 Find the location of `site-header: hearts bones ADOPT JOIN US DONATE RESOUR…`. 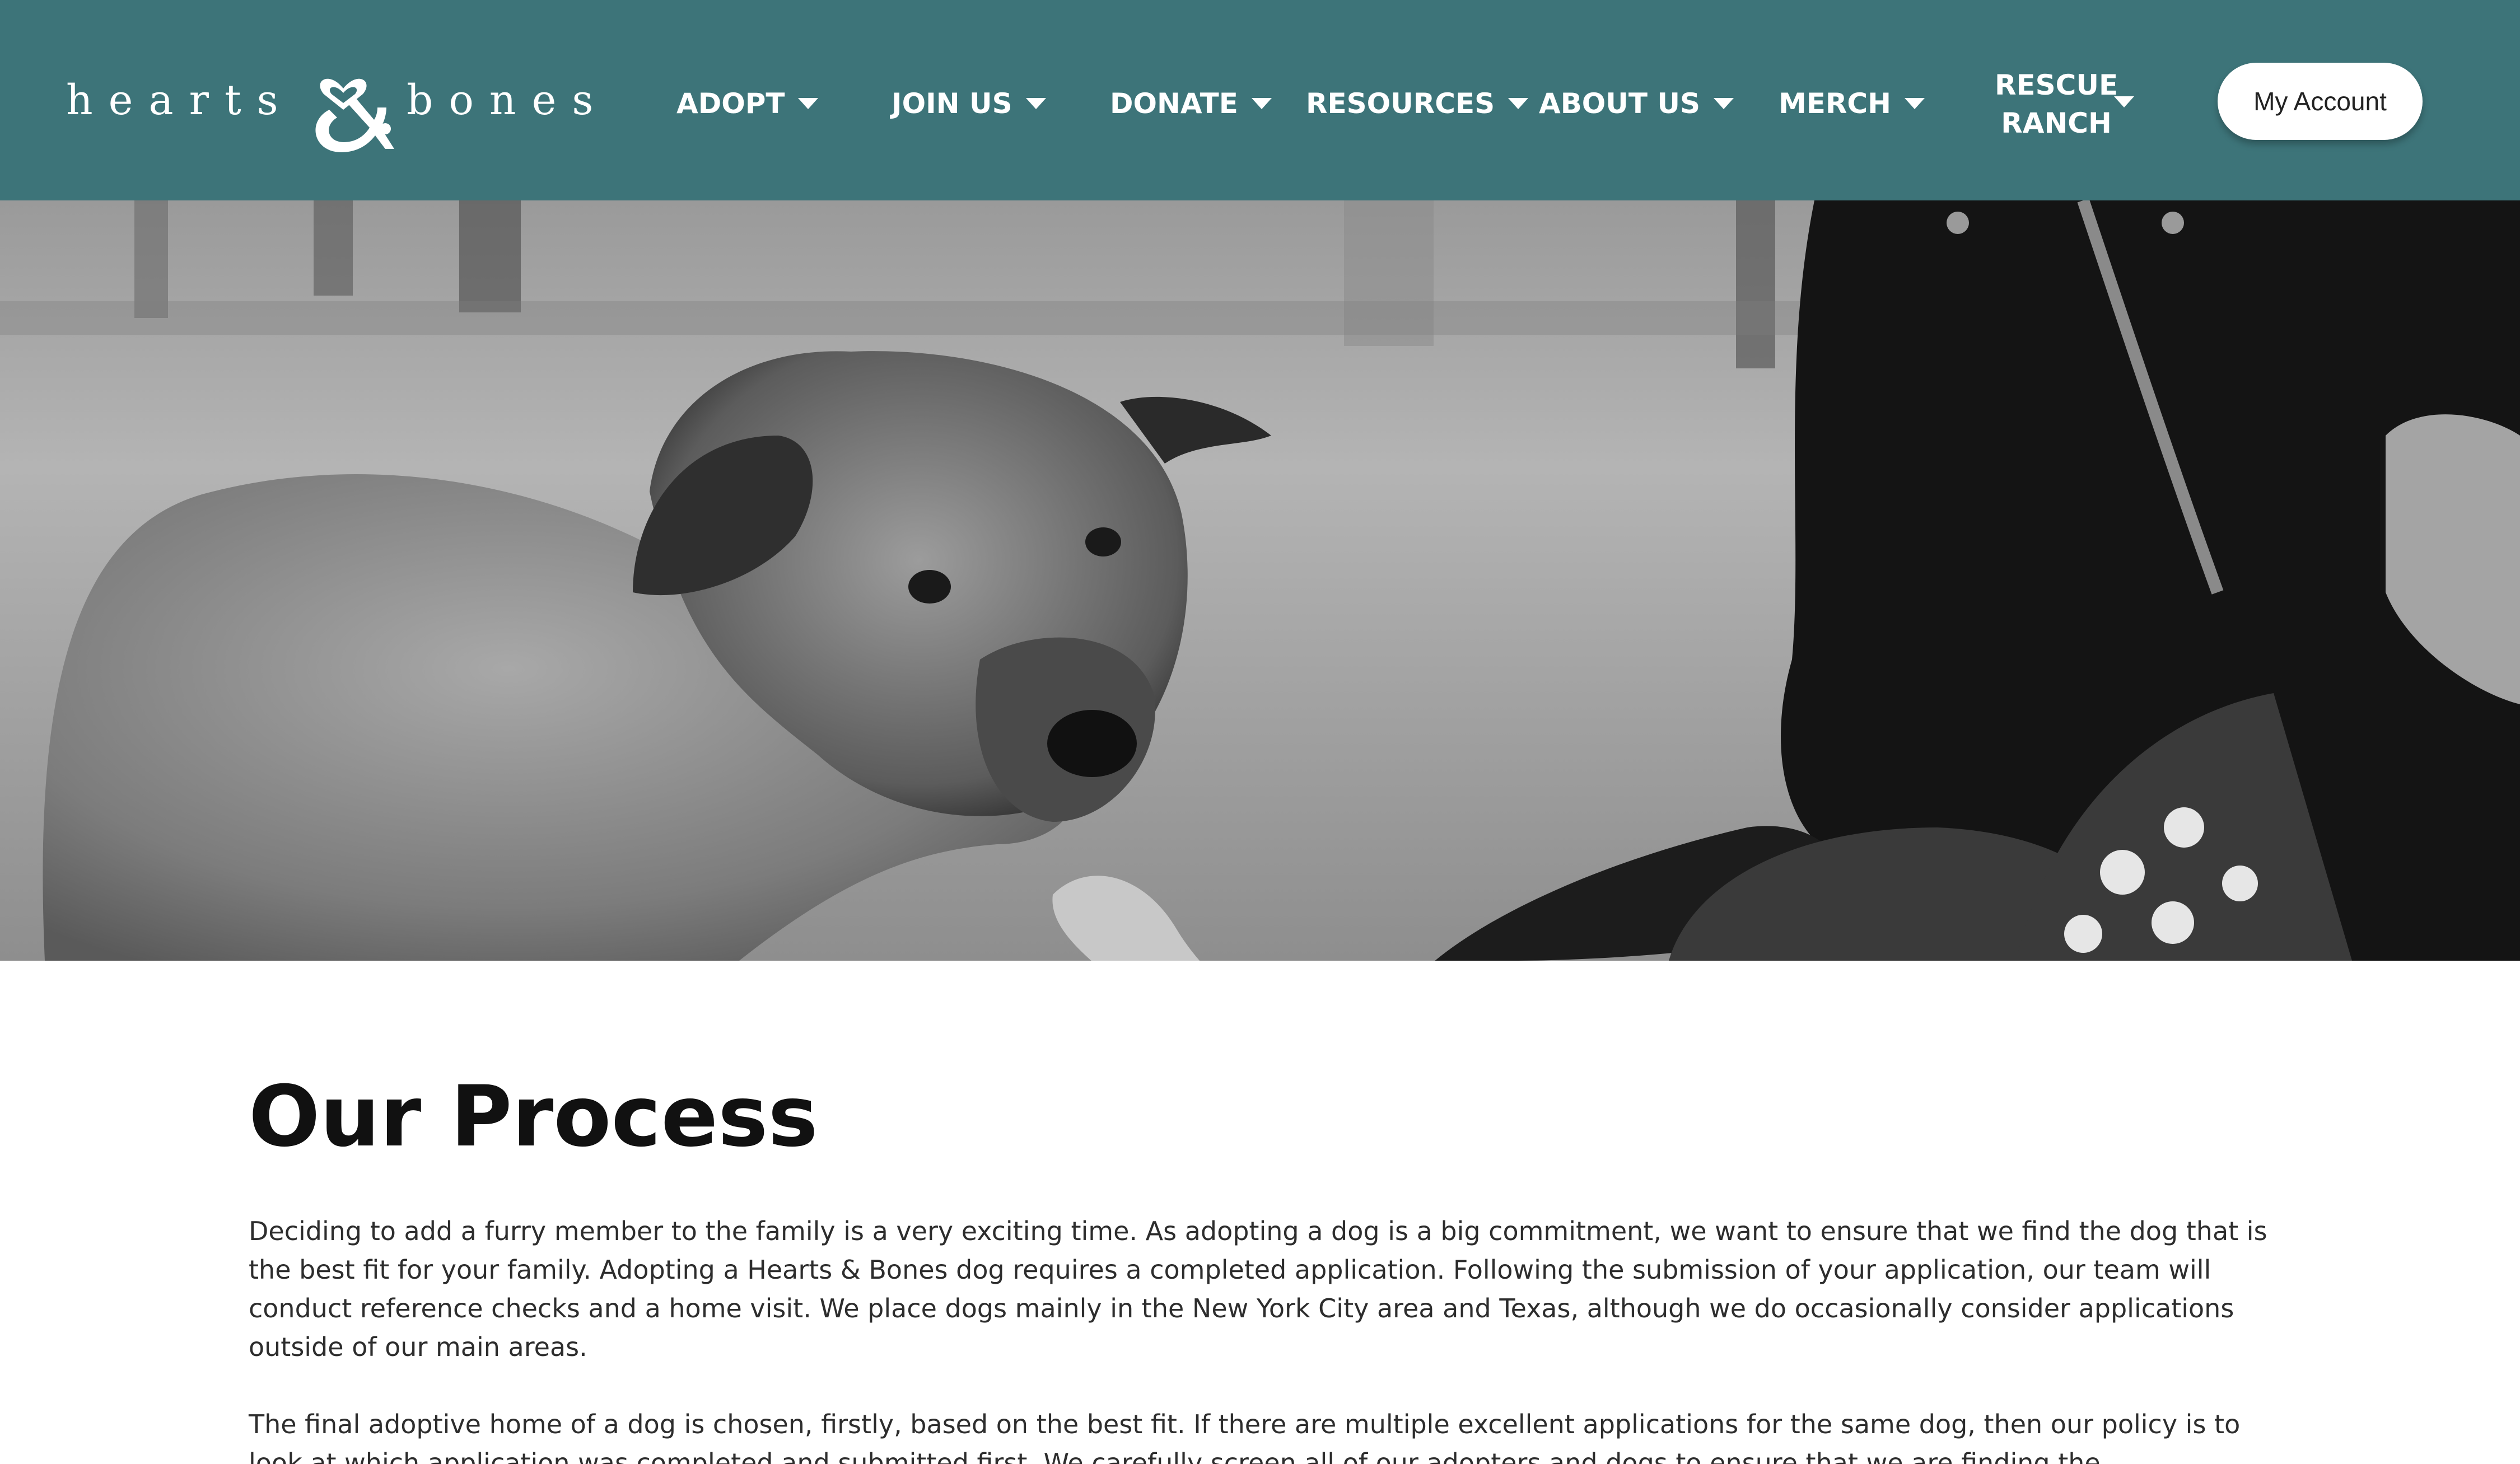

site-header: hearts bones ADOPT JOIN US DONATE RESOUR… is located at coordinates (1260, 100).